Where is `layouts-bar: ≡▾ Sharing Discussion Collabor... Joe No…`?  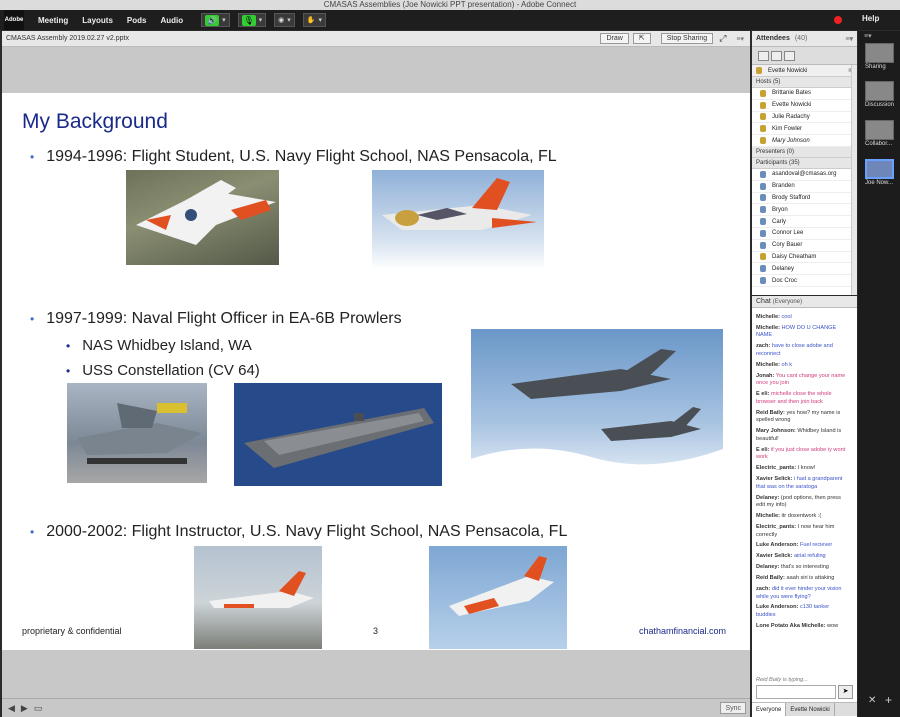
layouts-bar: ≡▾ Sharing Discussion Collabor... Joe No… is located at coordinates (879, 374).